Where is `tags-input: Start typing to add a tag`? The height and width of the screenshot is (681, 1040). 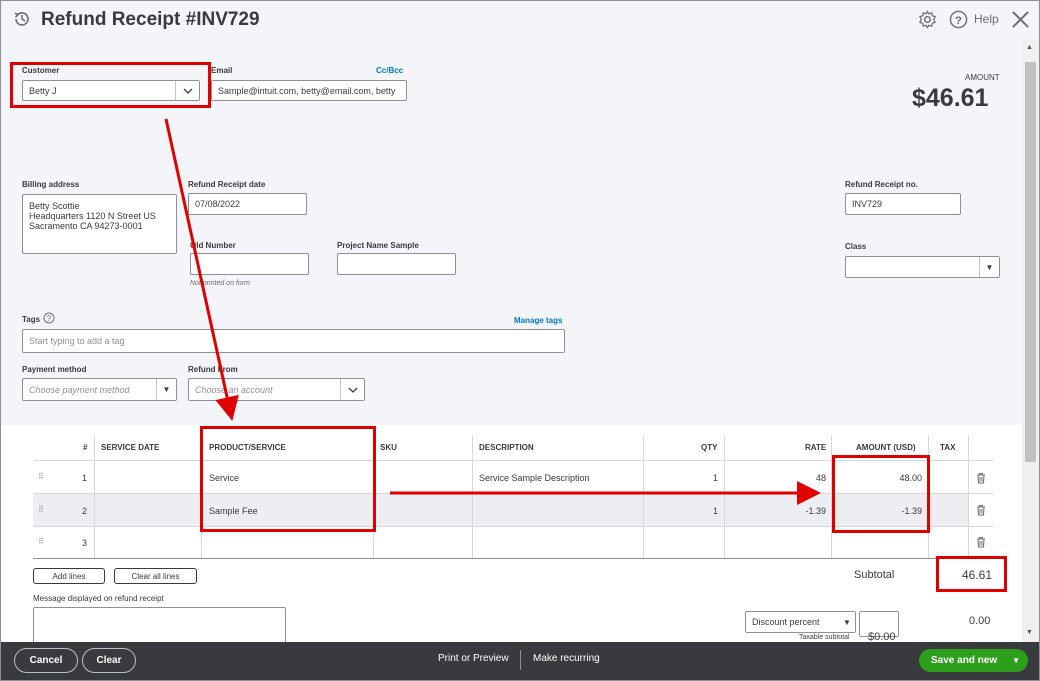
tags-input: Start typing to add a tag is located at coordinates (293, 341).